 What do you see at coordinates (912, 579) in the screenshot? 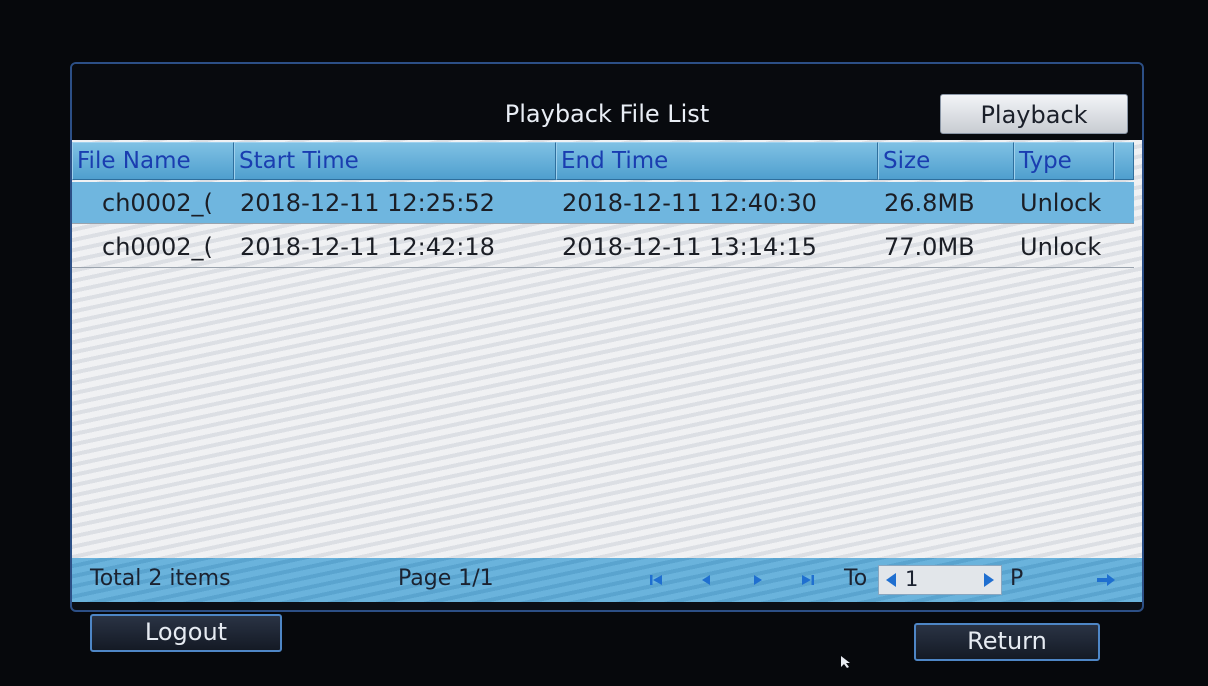
I see `page-number-value: 1` at bounding box center [912, 579].